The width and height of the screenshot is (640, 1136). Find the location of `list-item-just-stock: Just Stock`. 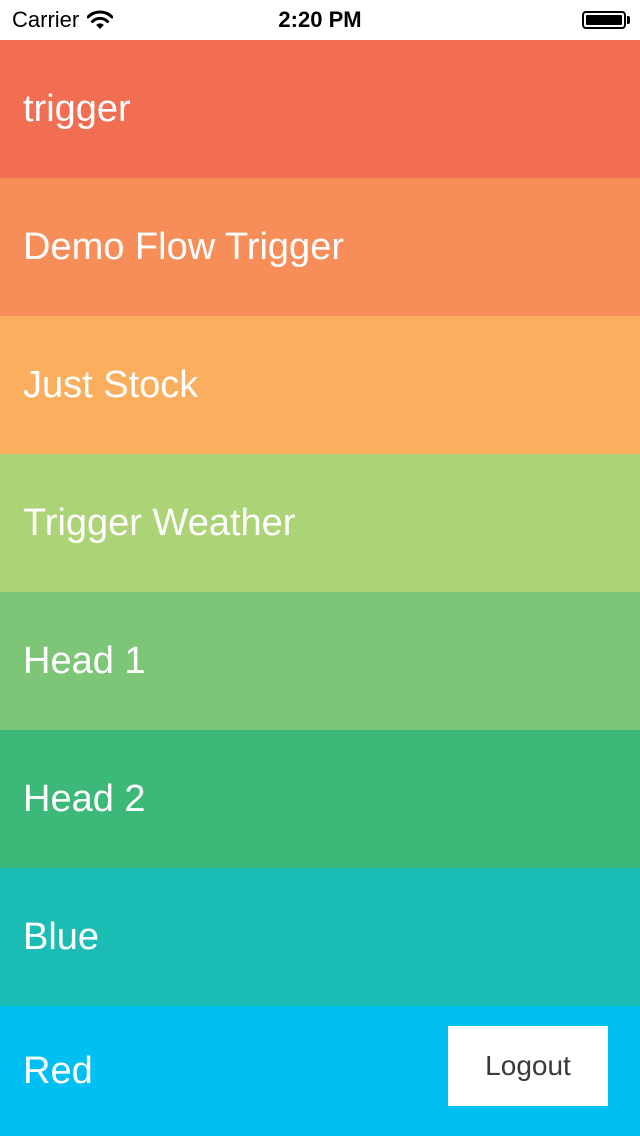

list-item-just-stock: Just Stock is located at coordinates (320, 385).